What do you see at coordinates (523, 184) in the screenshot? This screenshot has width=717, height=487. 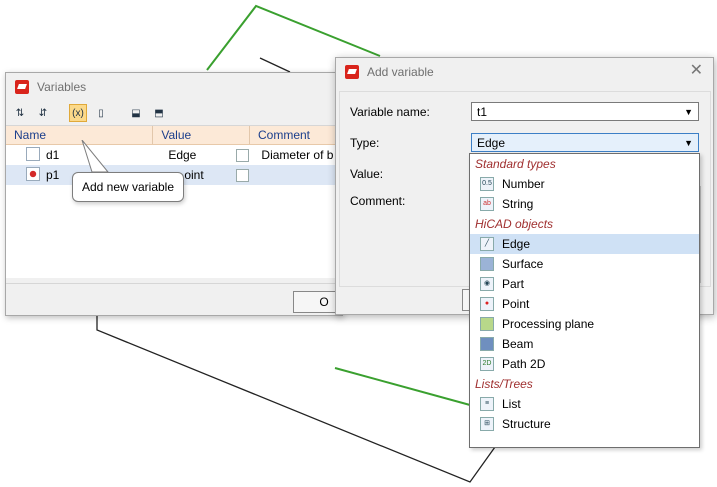 I see `option-label: Number` at bounding box center [523, 184].